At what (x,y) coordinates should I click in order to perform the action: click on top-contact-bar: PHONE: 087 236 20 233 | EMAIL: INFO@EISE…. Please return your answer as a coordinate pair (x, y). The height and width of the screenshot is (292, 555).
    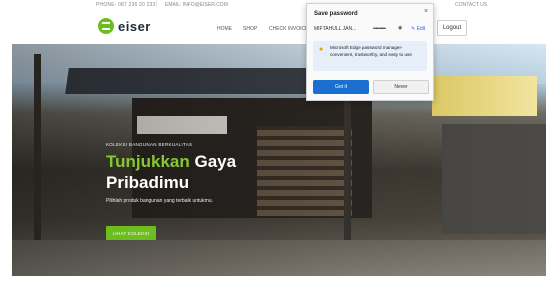
    Looking at the image, I should click on (277, 6).